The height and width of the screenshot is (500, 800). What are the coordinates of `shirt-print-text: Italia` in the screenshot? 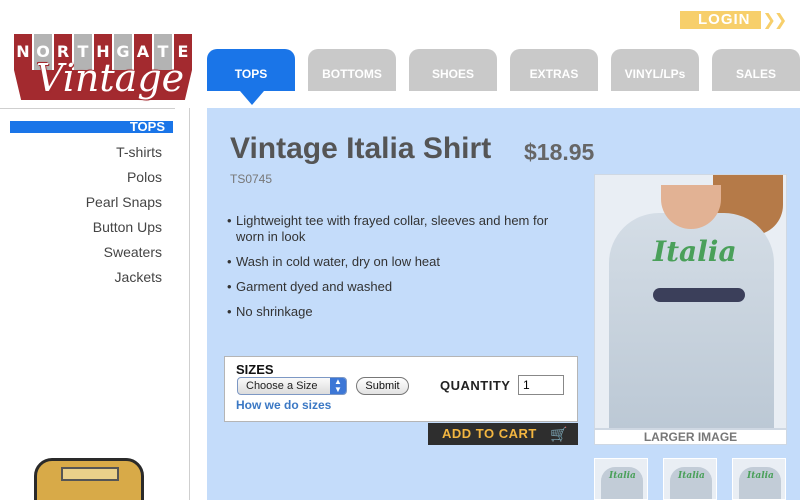 It's located at (695, 251).